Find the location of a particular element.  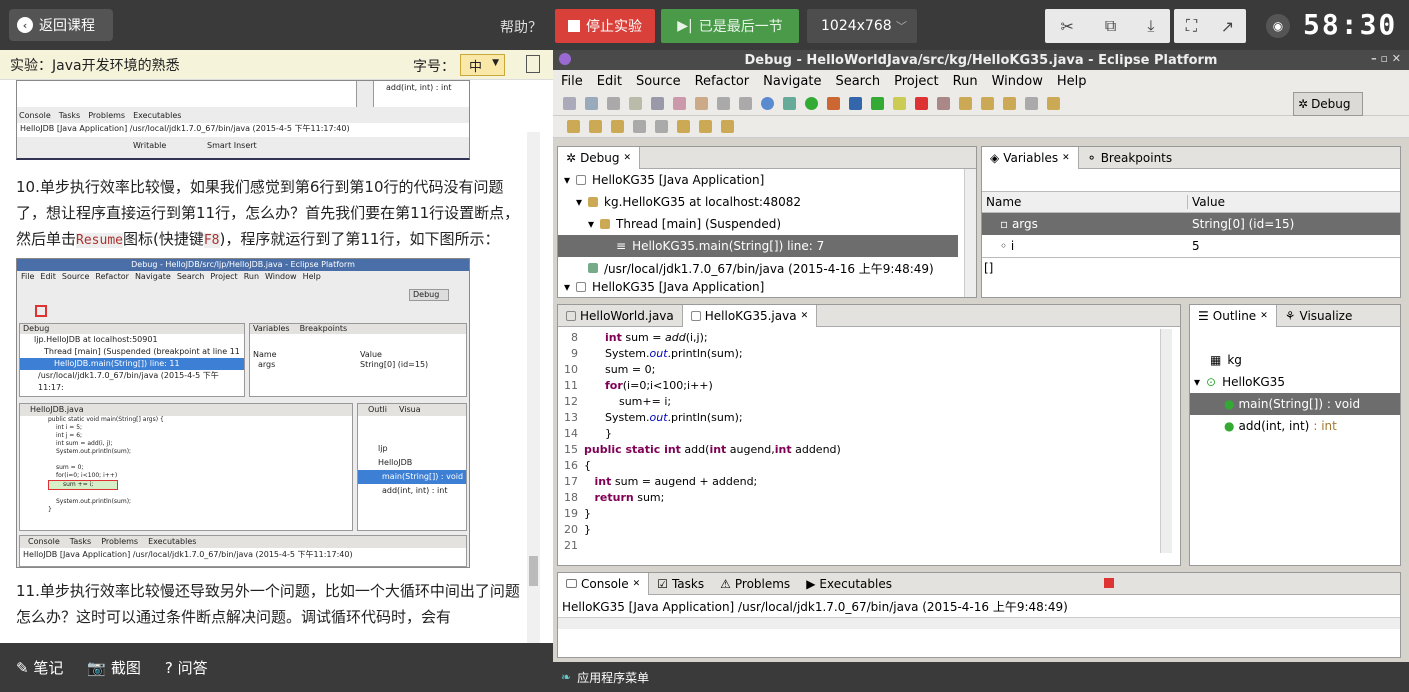

skip-breakpoints-icon is located at coordinates (679, 103).